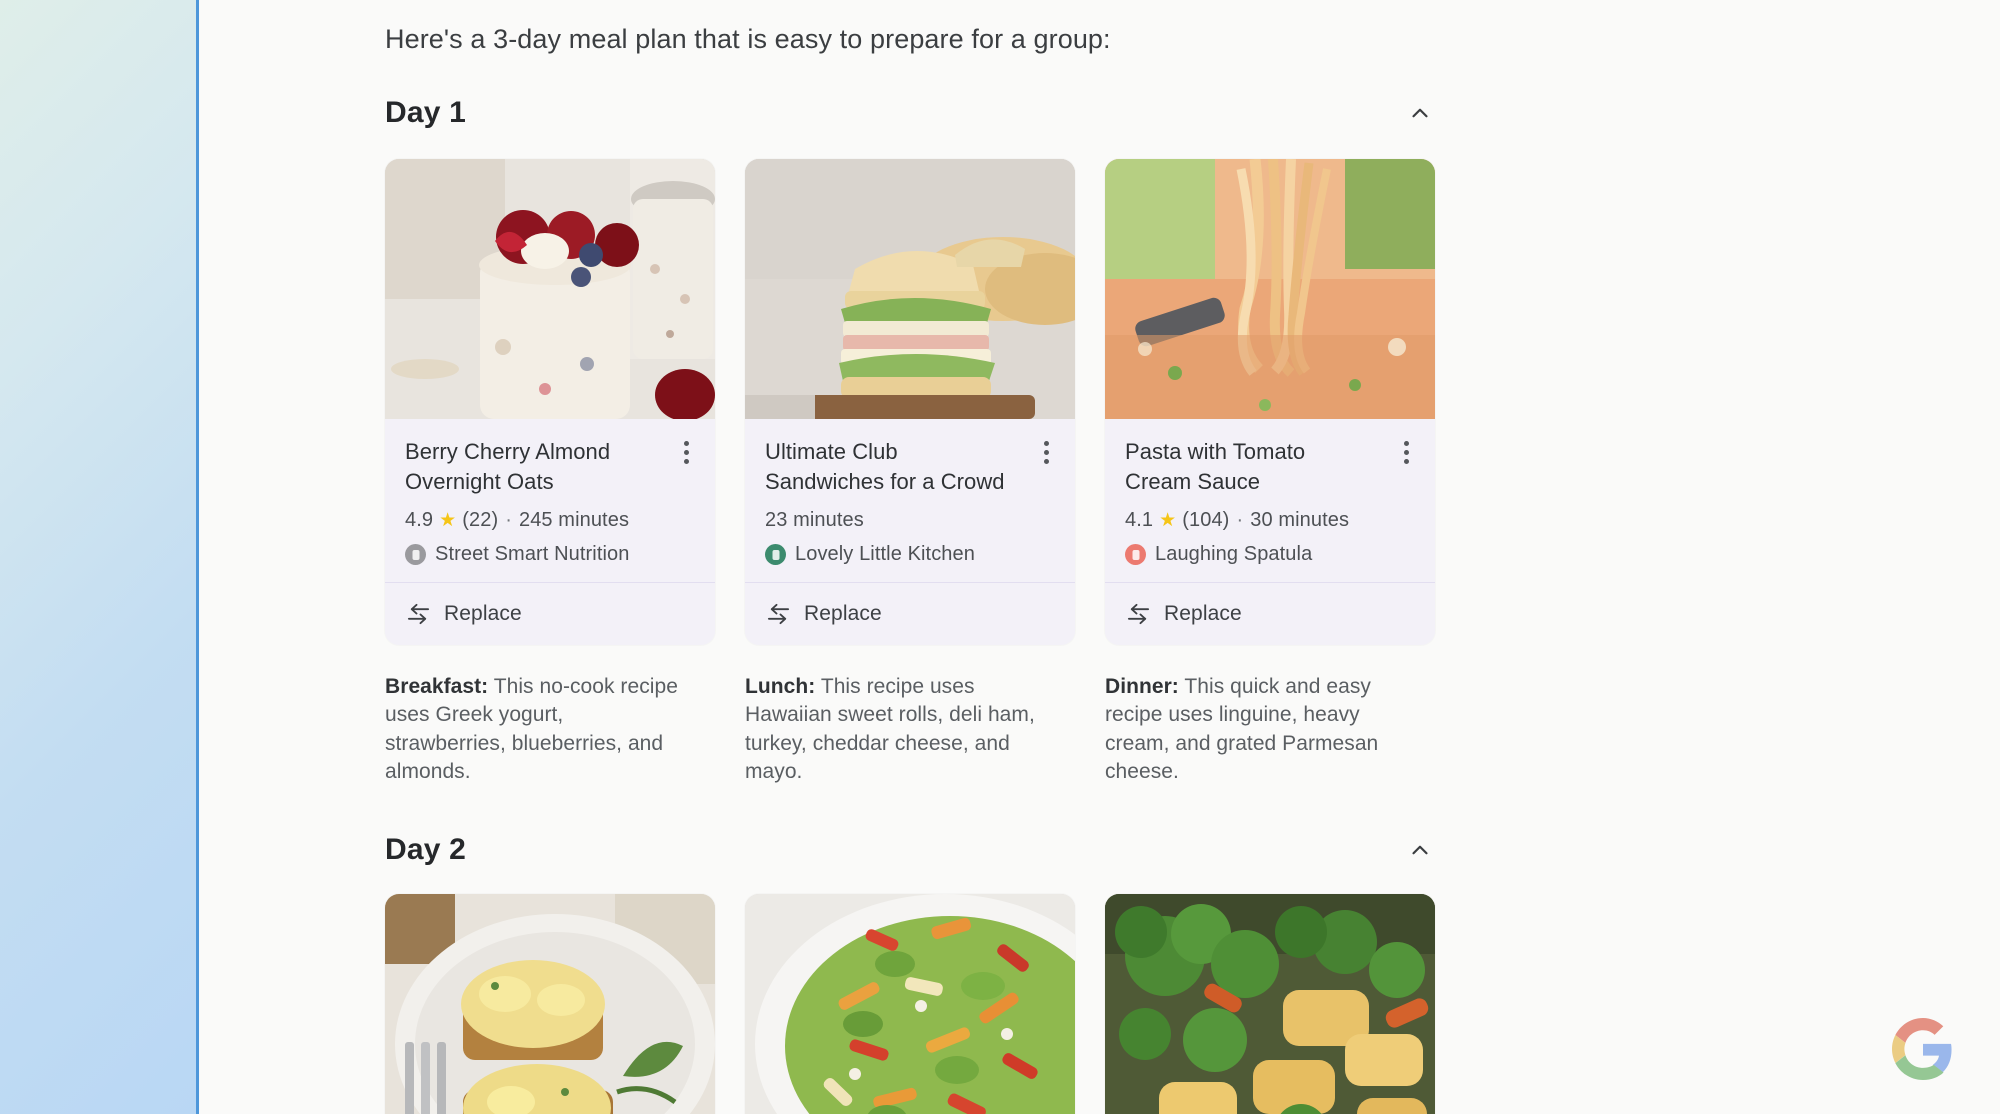 Image resolution: width=2000 pixels, height=1114 pixels. What do you see at coordinates (437, 686) in the screenshot?
I see `meal-slot-label: Breakfast:` at bounding box center [437, 686].